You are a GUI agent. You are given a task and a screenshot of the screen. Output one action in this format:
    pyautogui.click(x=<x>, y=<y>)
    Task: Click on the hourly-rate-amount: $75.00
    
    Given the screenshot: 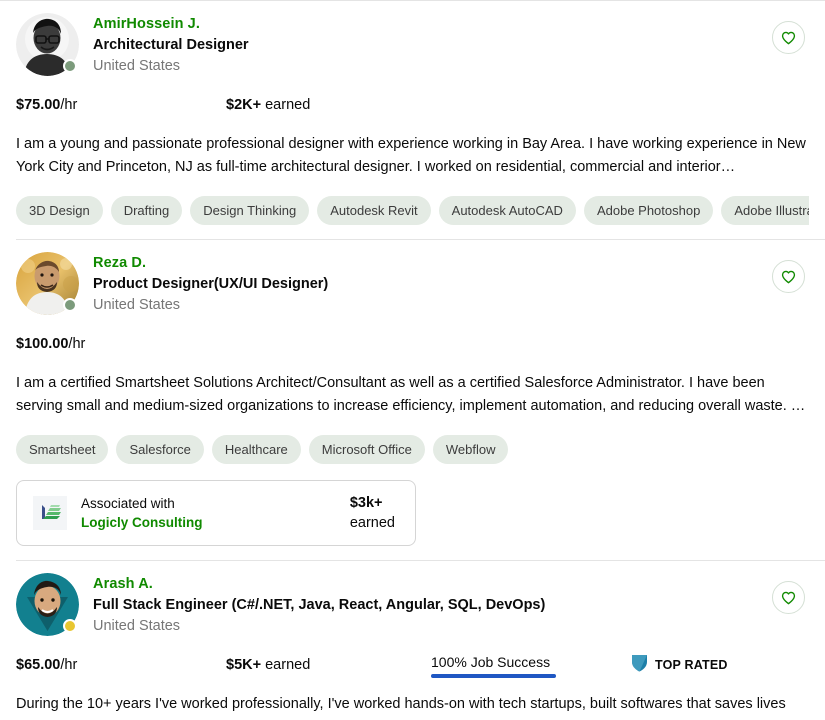 What is the action you would take?
    pyautogui.click(x=38, y=105)
    